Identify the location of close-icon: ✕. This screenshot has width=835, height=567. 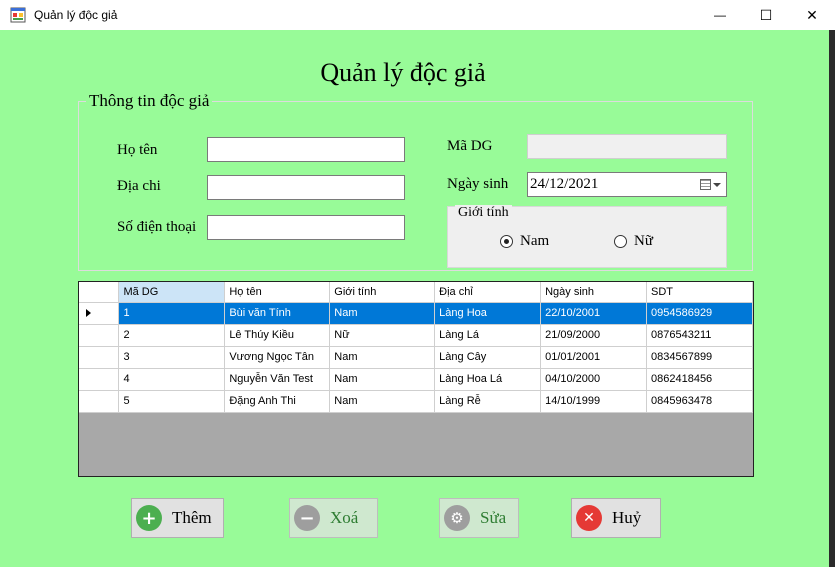
(812, 14).